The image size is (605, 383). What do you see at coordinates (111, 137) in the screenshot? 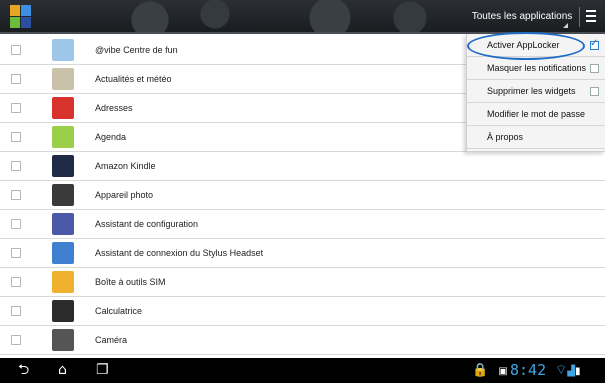
I see `app-name: Agenda` at bounding box center [111, 137].